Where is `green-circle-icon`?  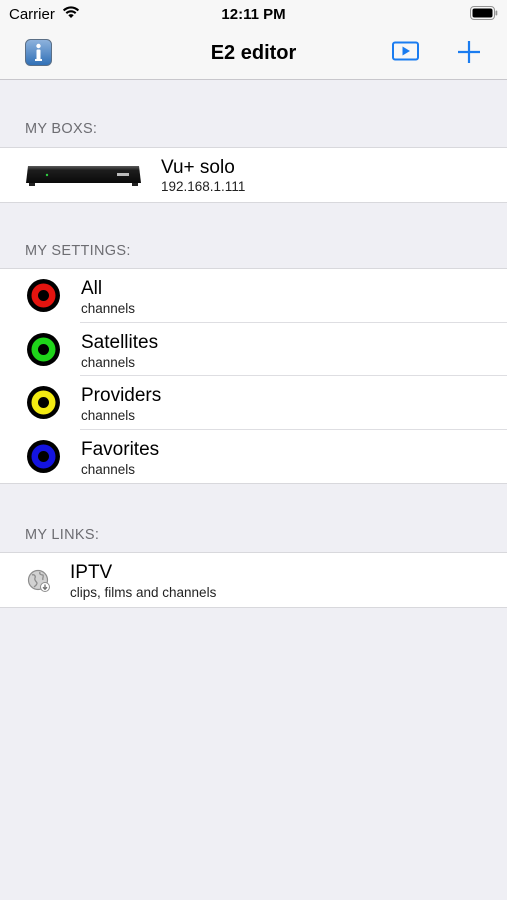
green-circle-icon is located at coordinates (43, 349).